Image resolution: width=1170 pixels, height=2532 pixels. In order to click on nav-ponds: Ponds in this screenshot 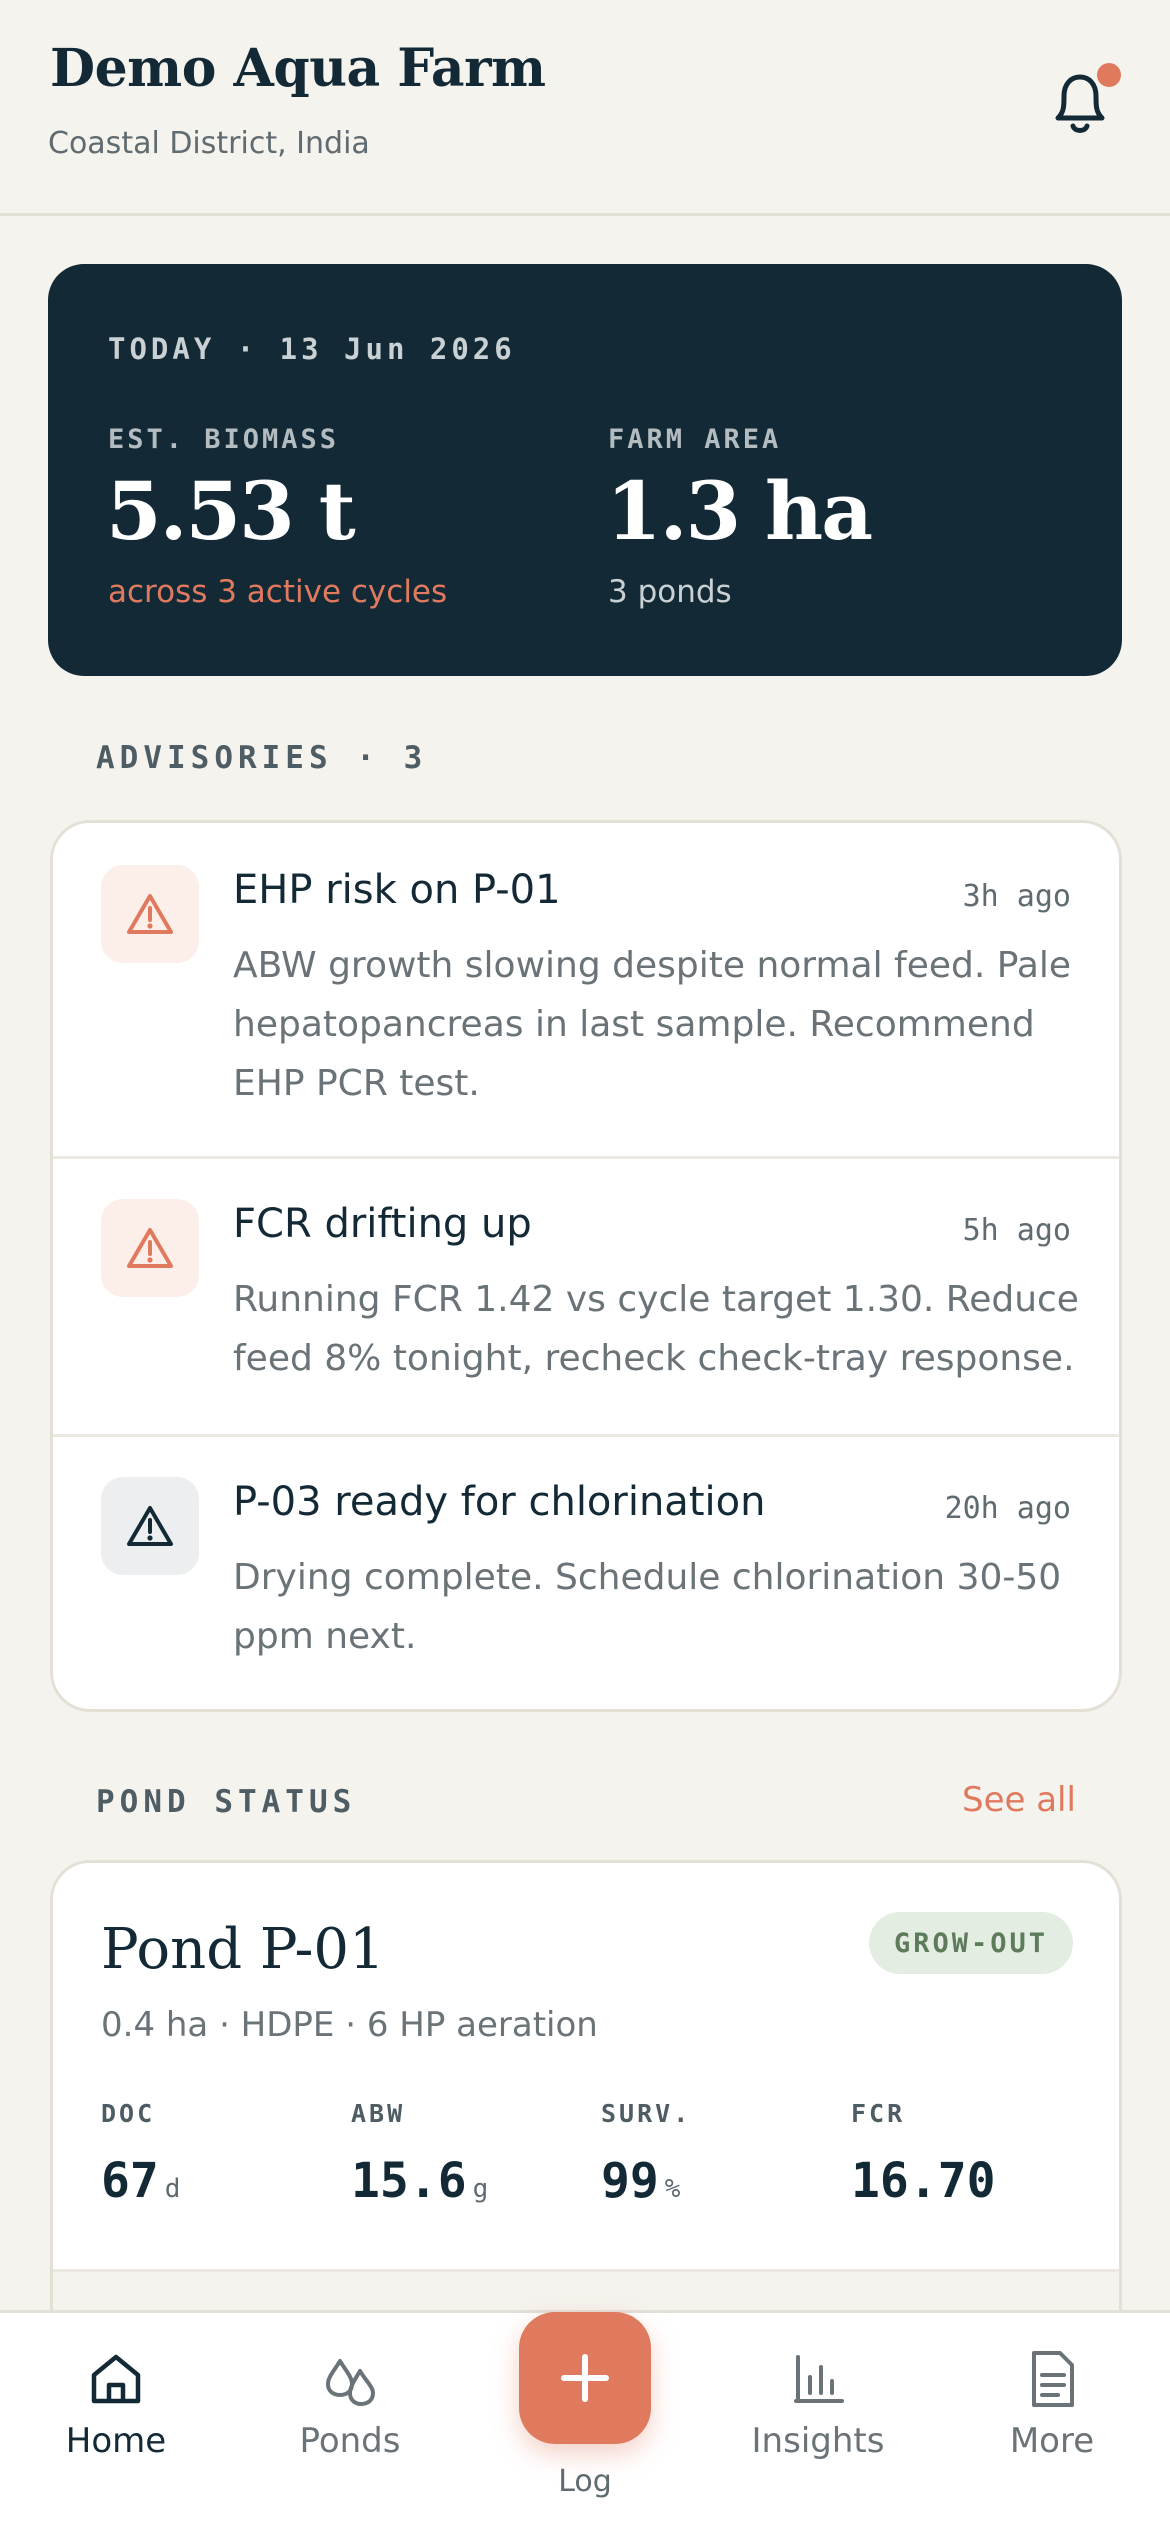, I will do `click(350, 2422)`.